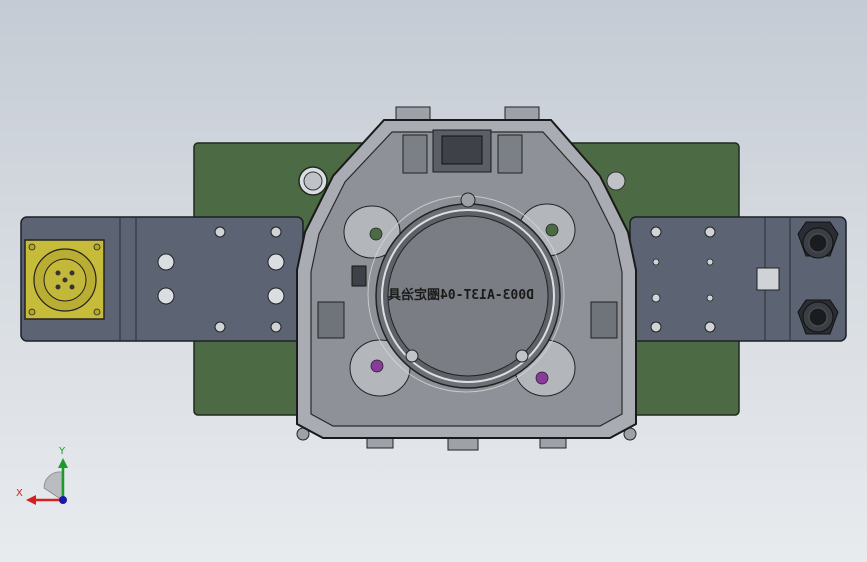 This screenshot has width=867, height=562. Describe the element at coordinates (62, 451) in the screenshot. I see `y-axis-label: Y` at that location.